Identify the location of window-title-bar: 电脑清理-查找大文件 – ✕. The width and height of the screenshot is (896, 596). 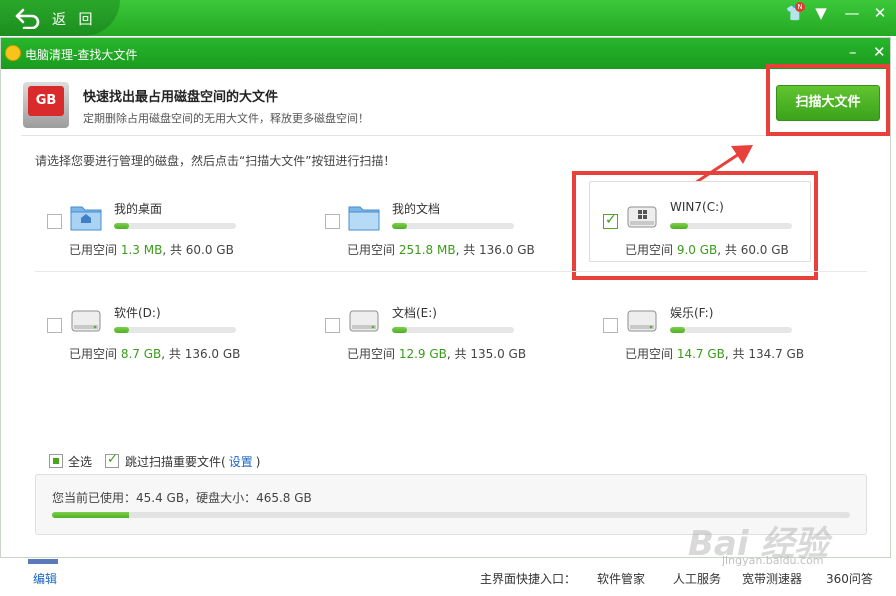
(445, 53).